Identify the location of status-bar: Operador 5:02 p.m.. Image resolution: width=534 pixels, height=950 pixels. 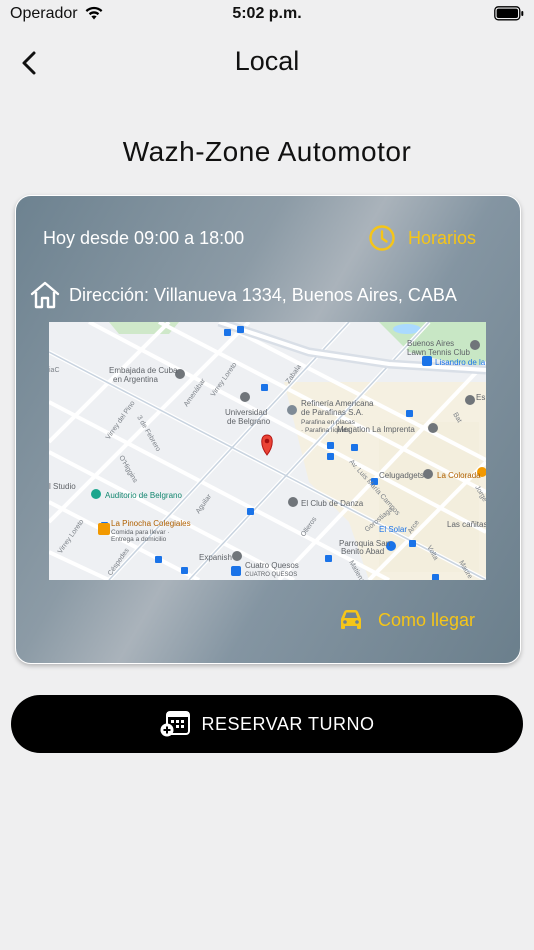
(267, 14).